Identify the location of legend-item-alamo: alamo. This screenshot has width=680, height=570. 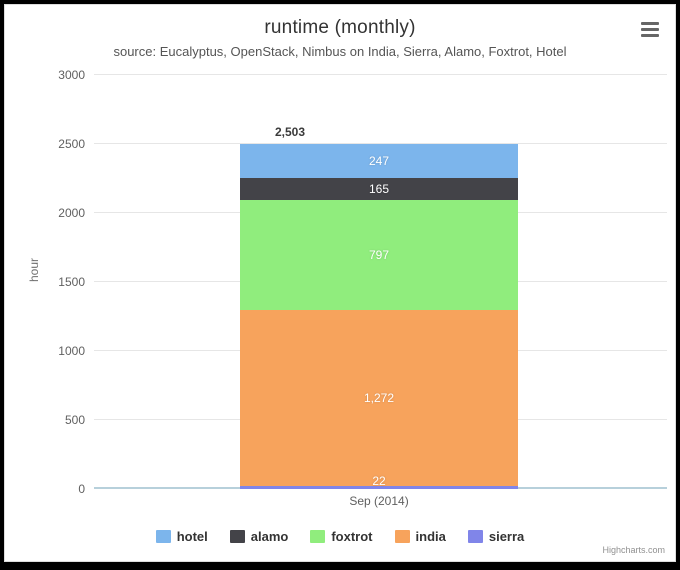
(259, 536).